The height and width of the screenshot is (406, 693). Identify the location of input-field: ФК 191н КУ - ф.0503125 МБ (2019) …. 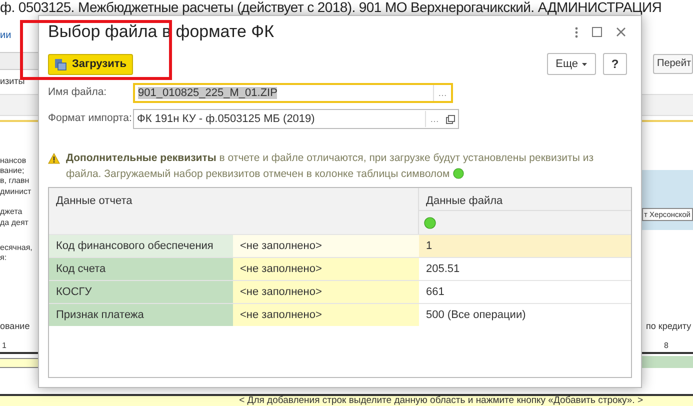
(296, 119).